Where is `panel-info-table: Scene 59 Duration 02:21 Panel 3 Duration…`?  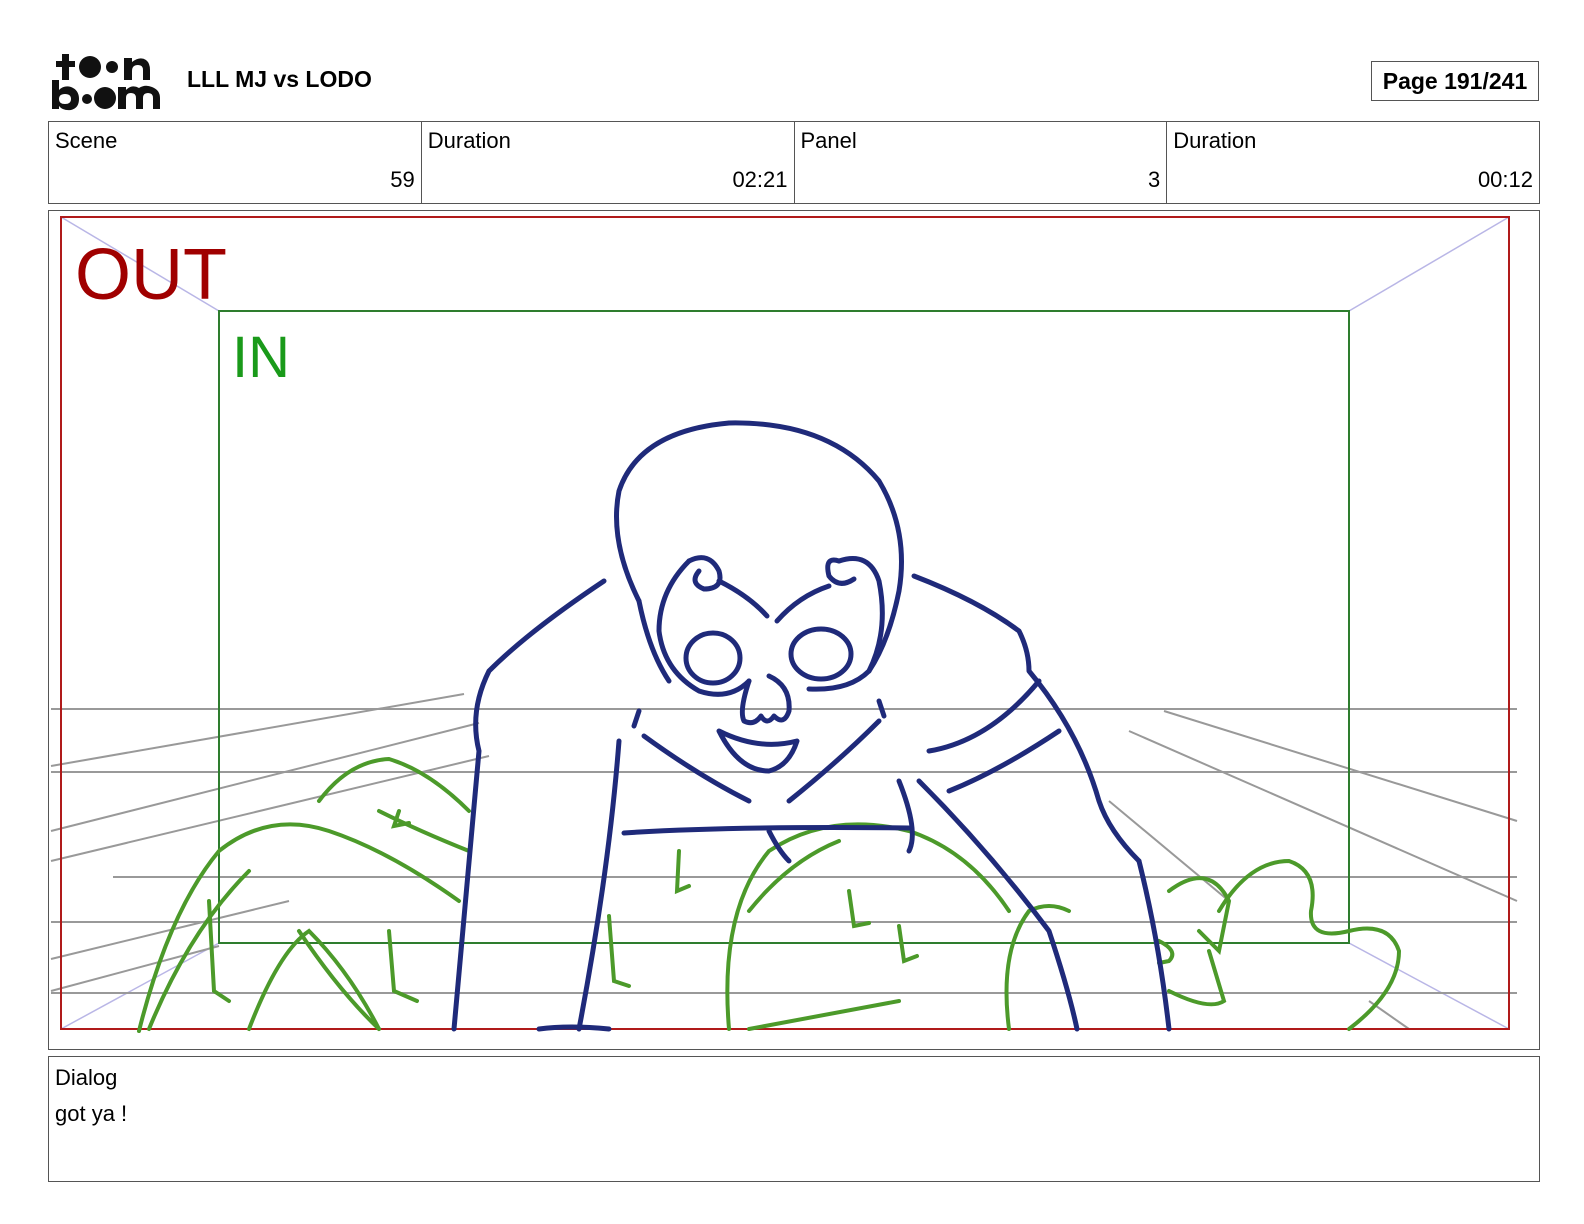
panel-info-table: Scene 59 Duration 02:21 Panel 3 Duration… is located at coordinates (794, 162).